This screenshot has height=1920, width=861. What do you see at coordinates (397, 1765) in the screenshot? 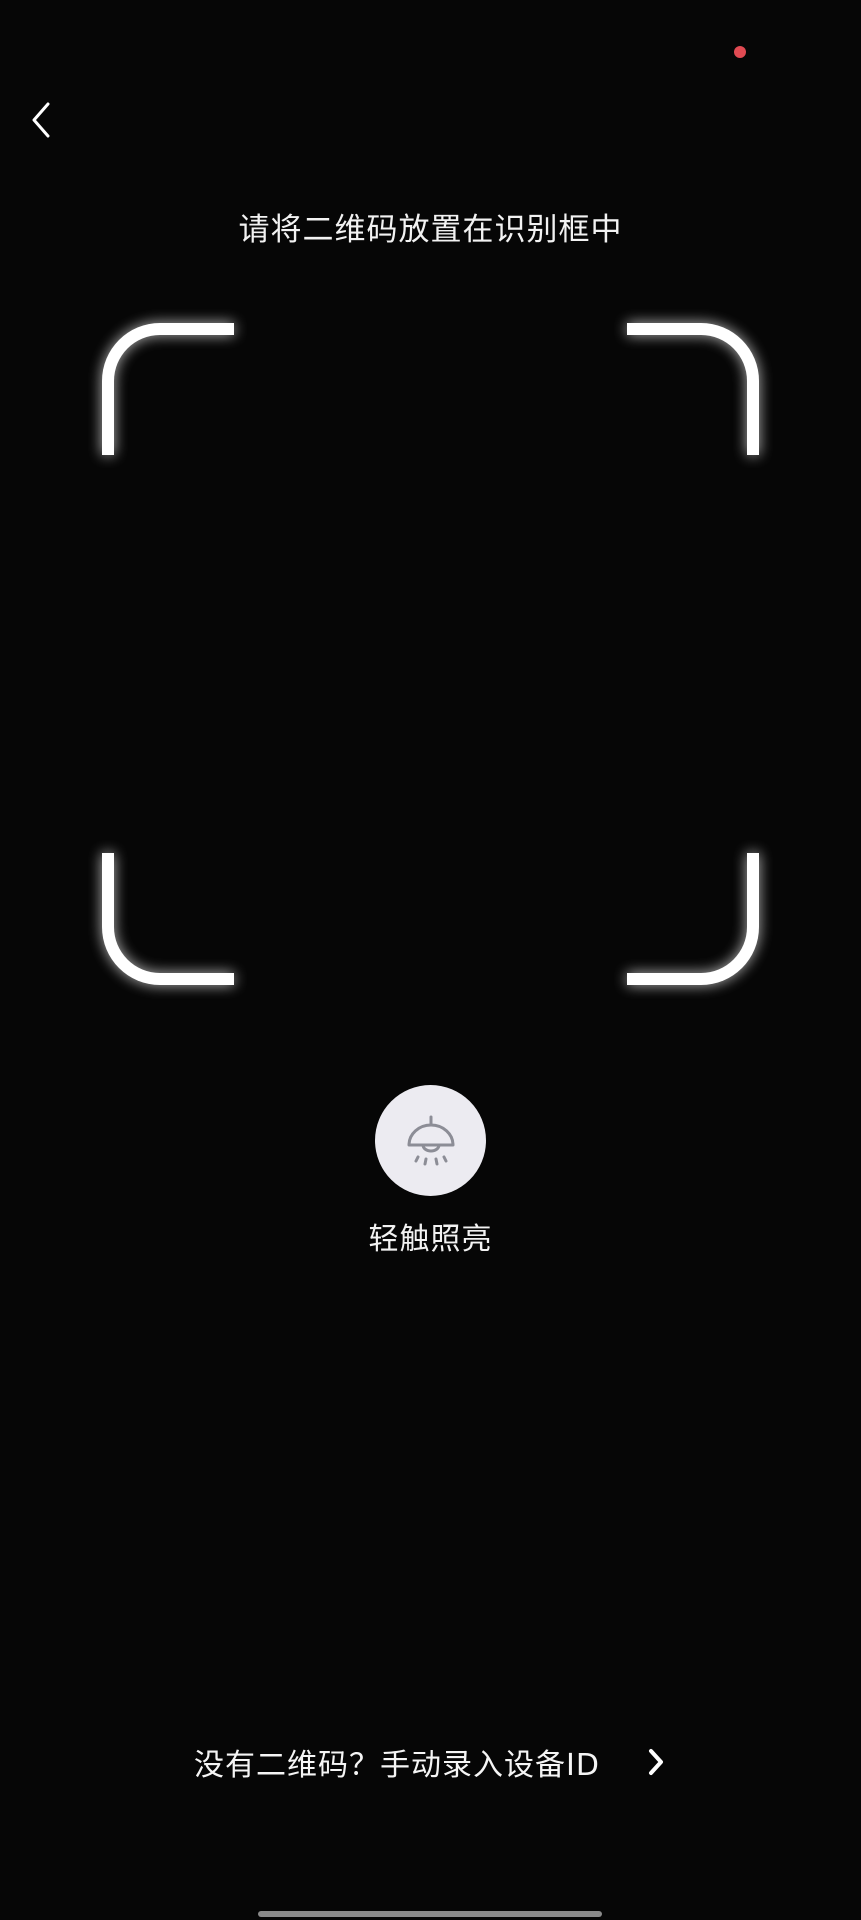
I see `manual-entry-label: 没有二维码？手动录入设备ID` at bounding box center [397, 1765].